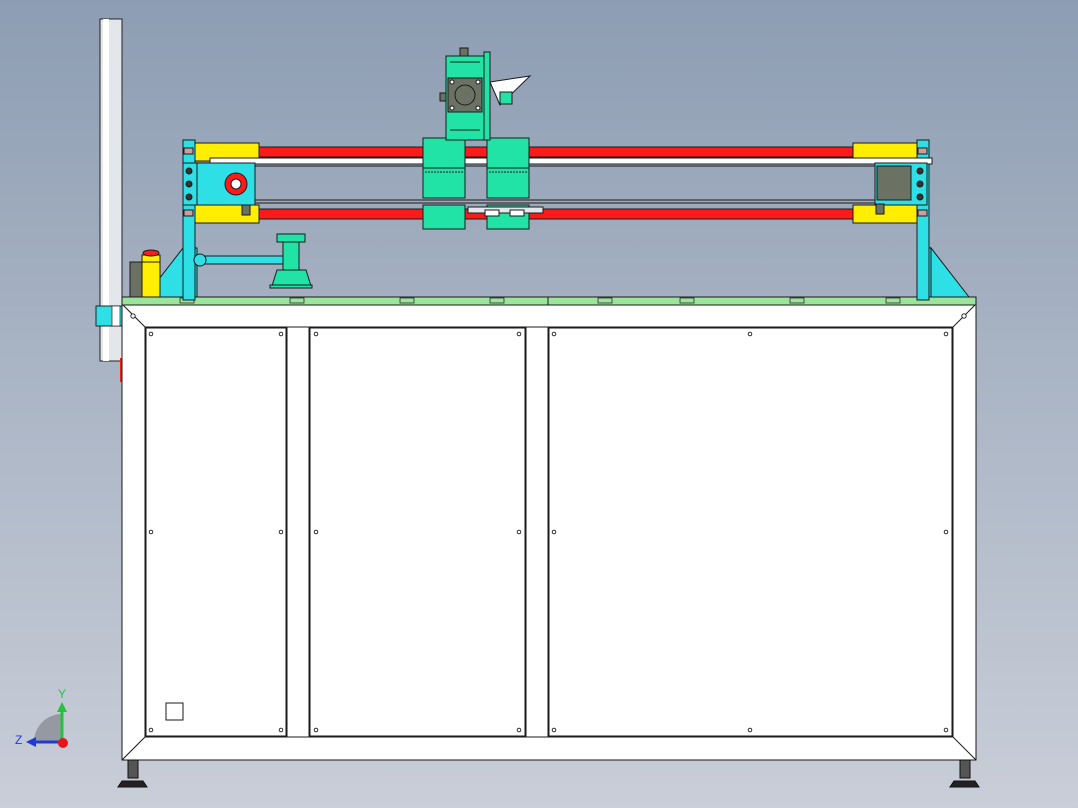  What do you see at coordinates (47, 725) in the screenshot?
I see `view-triad` at bounding box center [47, 725].